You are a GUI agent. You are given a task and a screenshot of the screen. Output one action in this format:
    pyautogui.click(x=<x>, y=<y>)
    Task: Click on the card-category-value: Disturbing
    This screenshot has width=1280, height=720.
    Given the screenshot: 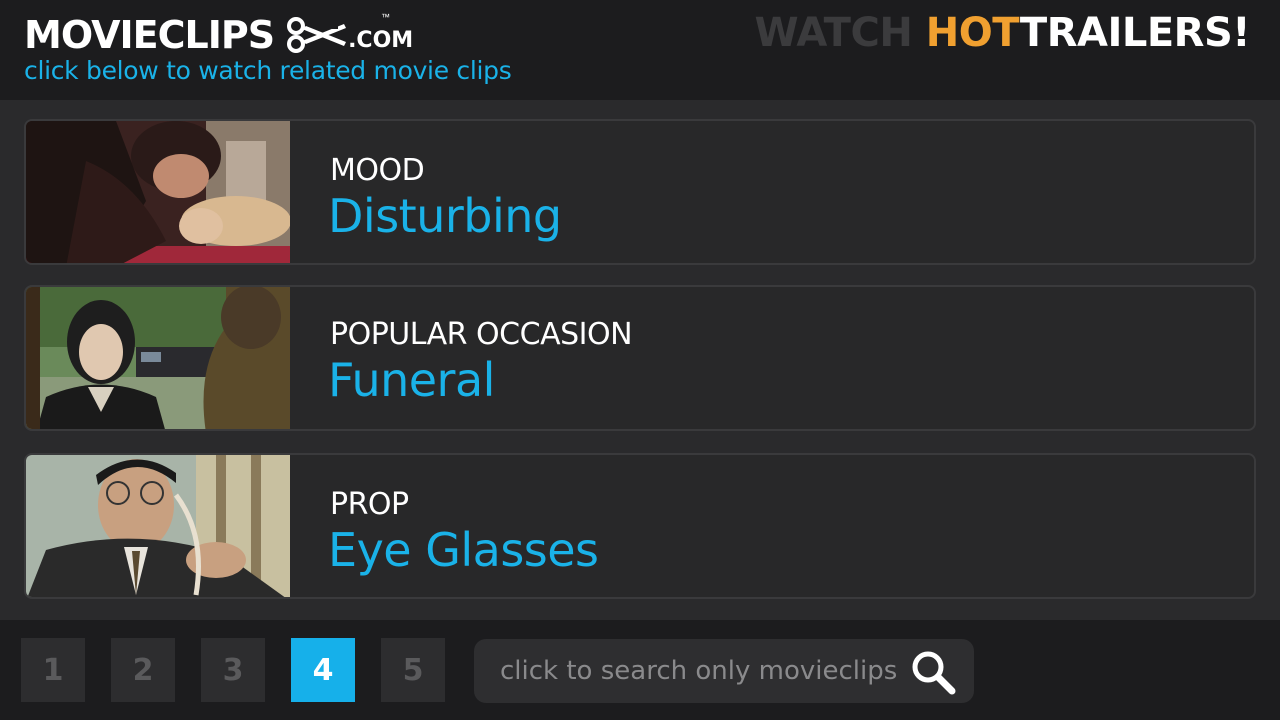 What is the action you would take?
    pyautogui.click(x=445, y=216)
    